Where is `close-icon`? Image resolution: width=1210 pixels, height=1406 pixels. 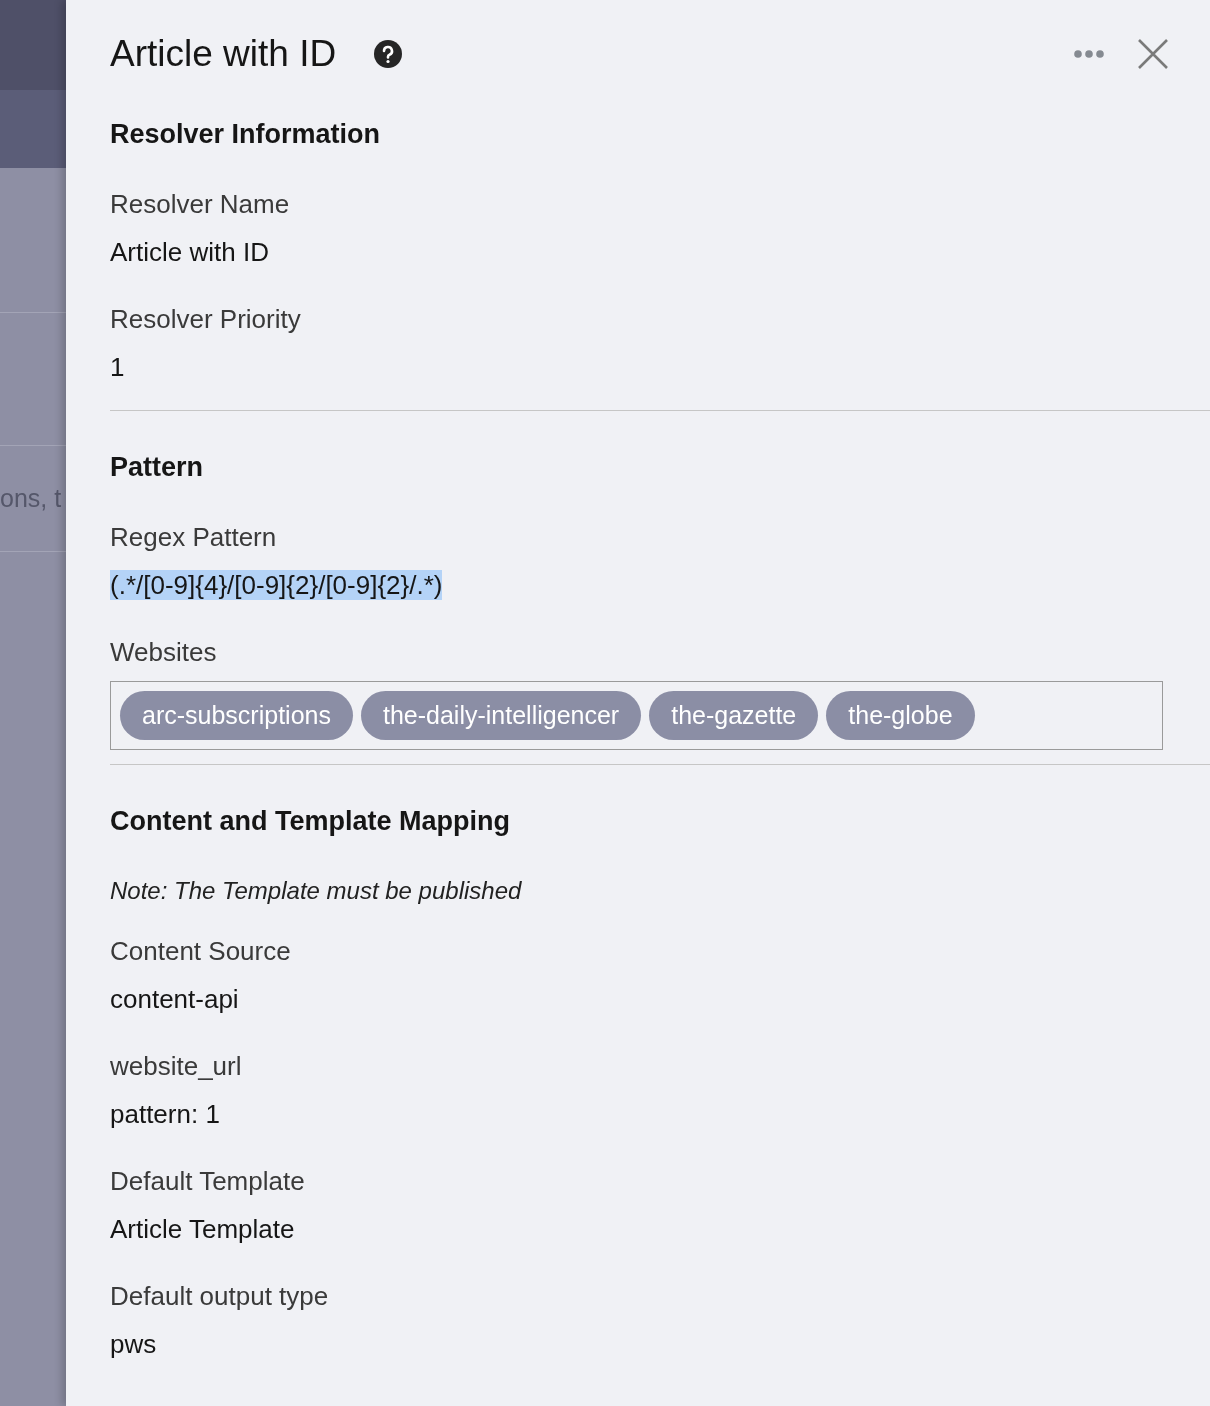
close-icon is located at coordinates (1153, 54).